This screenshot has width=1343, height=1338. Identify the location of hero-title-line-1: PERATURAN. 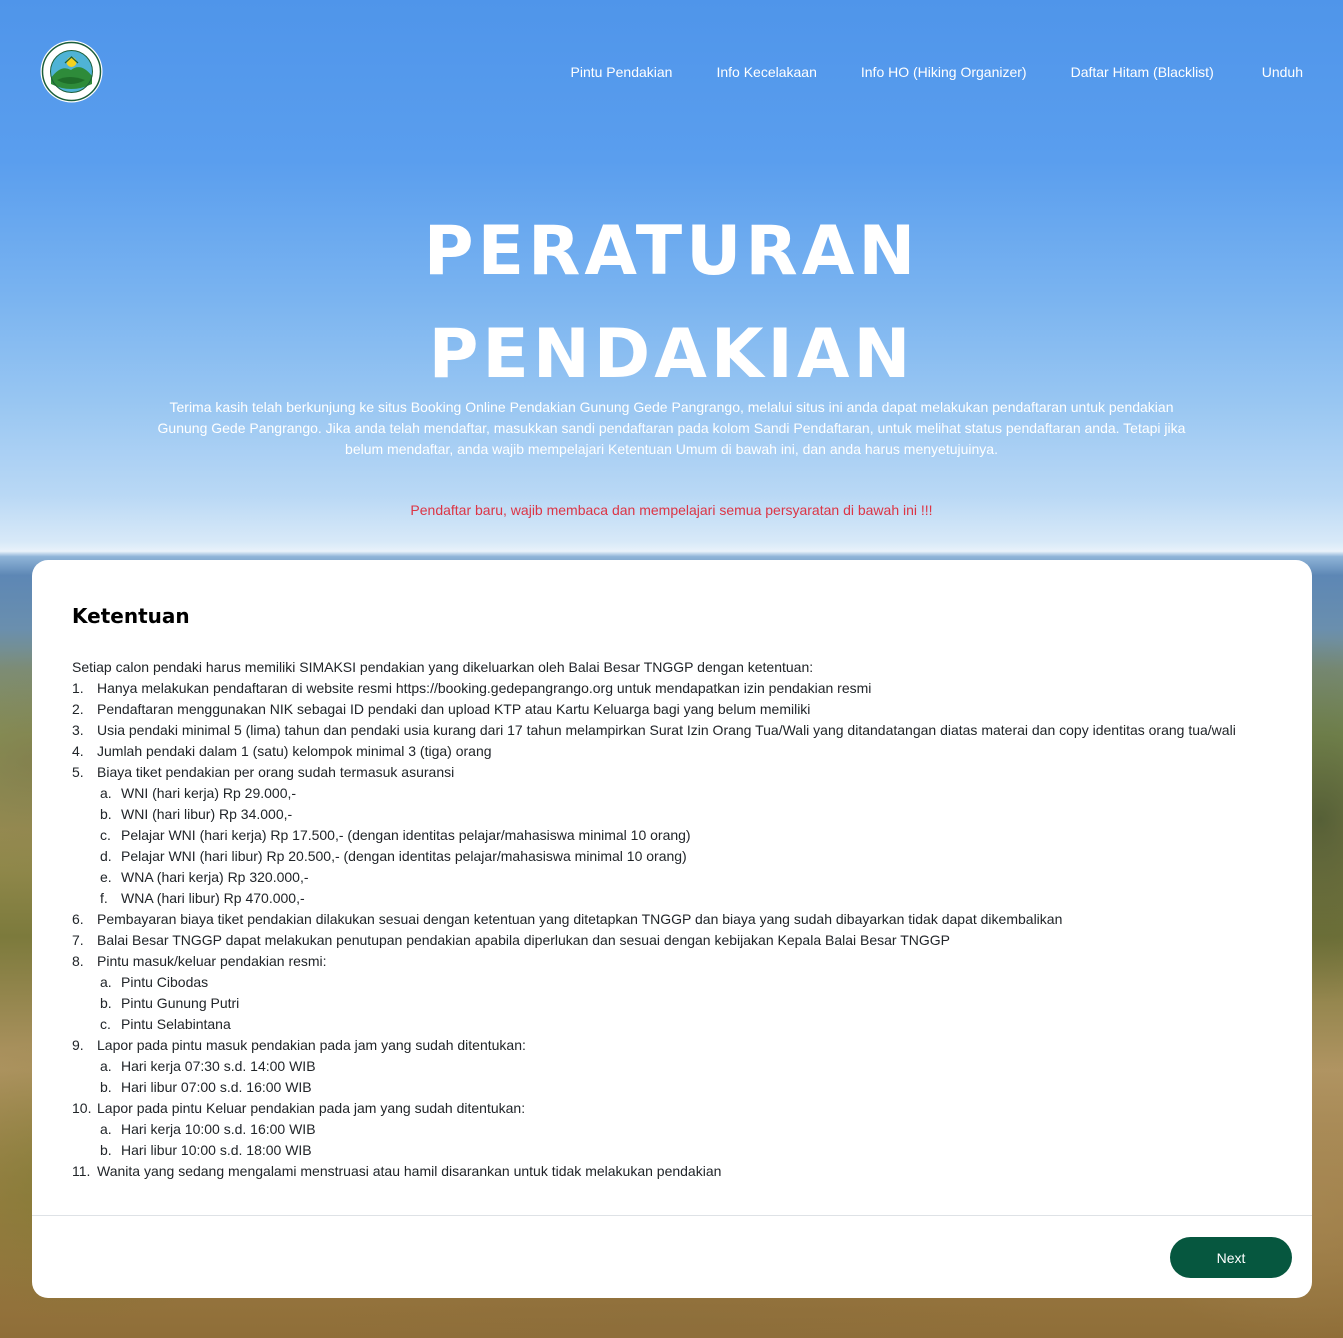
(671, 251).